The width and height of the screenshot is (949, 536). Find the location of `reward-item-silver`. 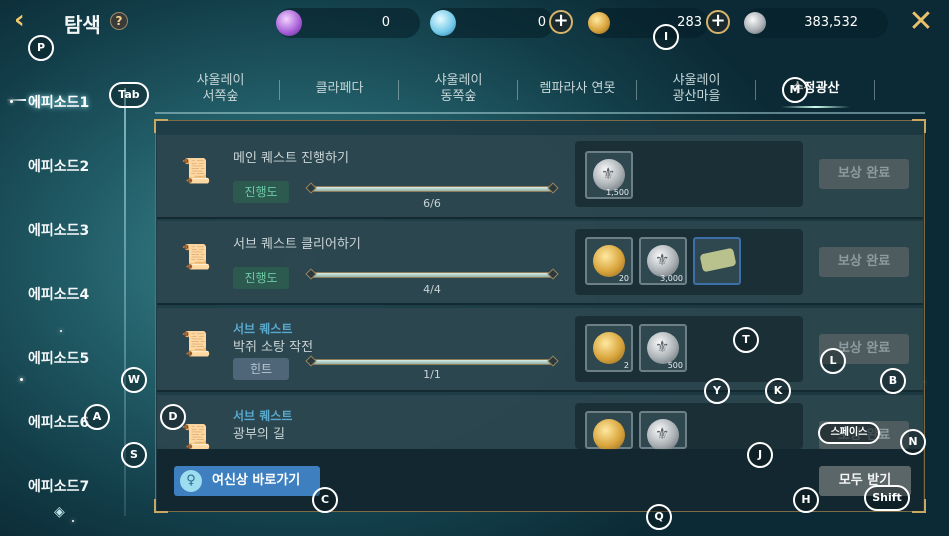

reward-item-silver is located at coordinates (663, 431).